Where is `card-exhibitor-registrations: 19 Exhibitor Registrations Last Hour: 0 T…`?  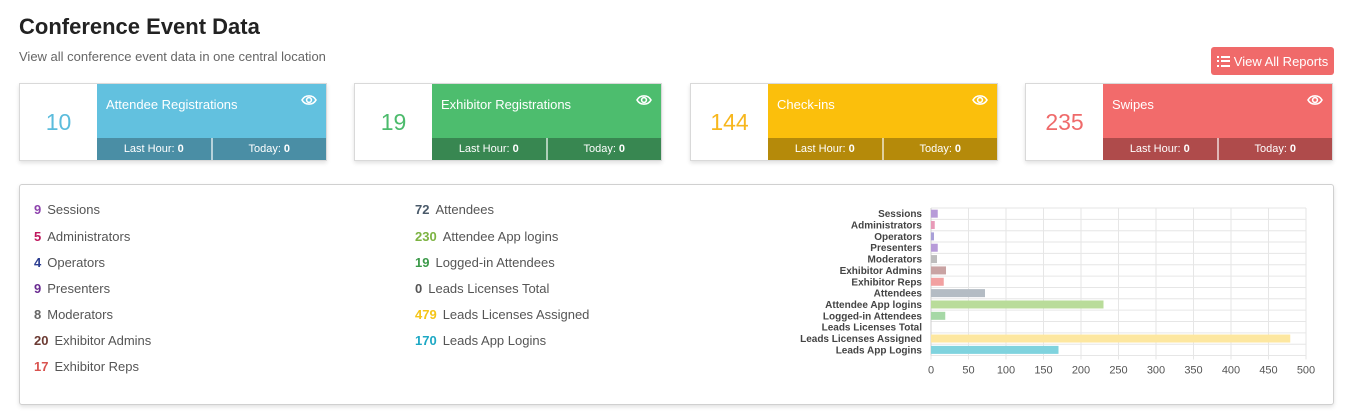 card-exhibitor-registrations: 19 Exhibitor Registrations Last Hour: 0 T… is located at coordinates (508, 122).